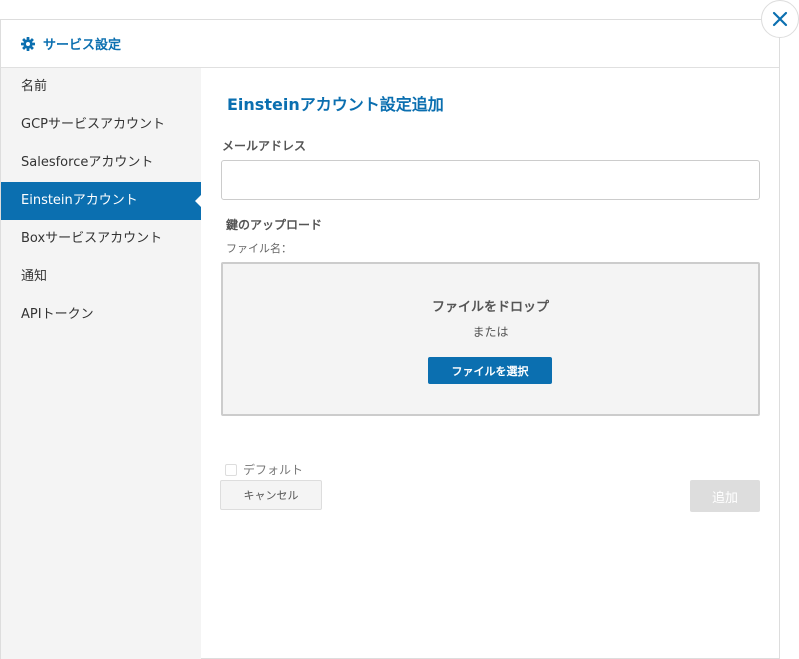  What do you see at coordinates (273, 470) in the screenshot?
I see `default-label: デフォルト` at bounding box center [273, 470].